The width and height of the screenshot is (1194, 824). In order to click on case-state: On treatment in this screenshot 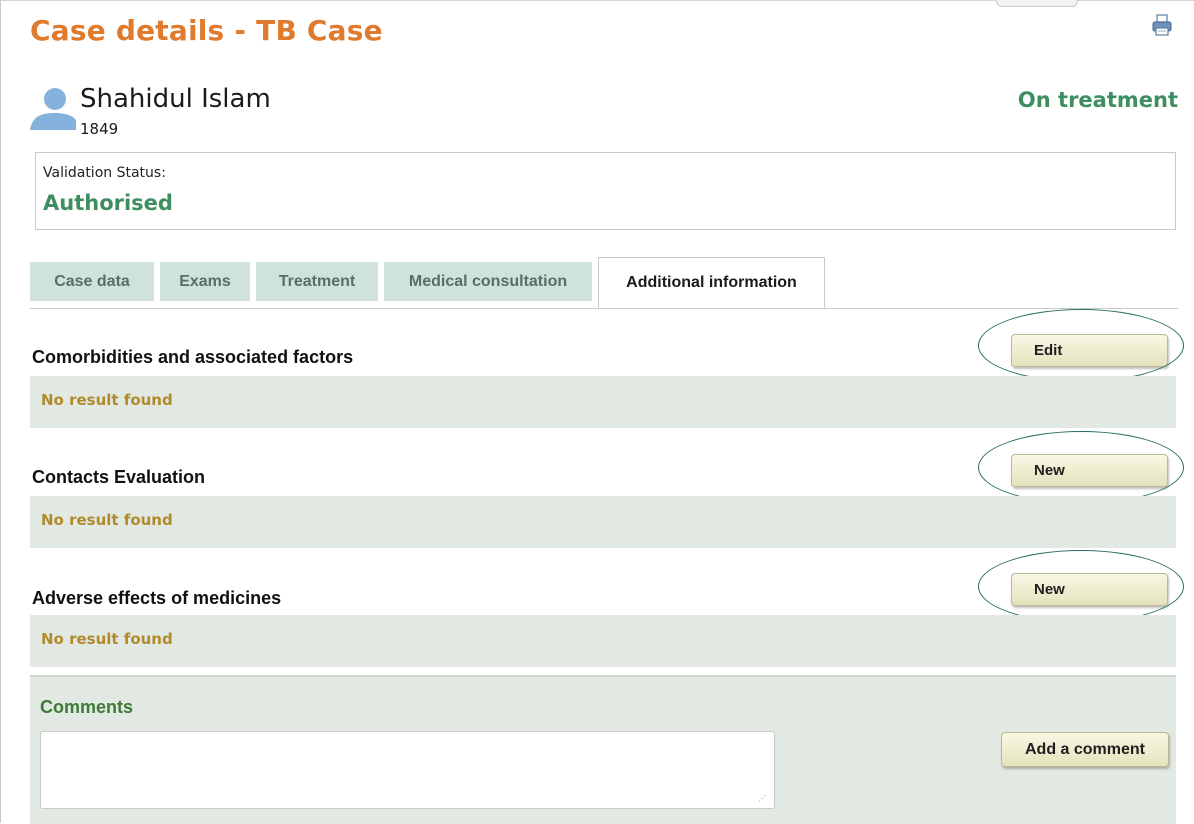, I will do `click(1097, 100)`.